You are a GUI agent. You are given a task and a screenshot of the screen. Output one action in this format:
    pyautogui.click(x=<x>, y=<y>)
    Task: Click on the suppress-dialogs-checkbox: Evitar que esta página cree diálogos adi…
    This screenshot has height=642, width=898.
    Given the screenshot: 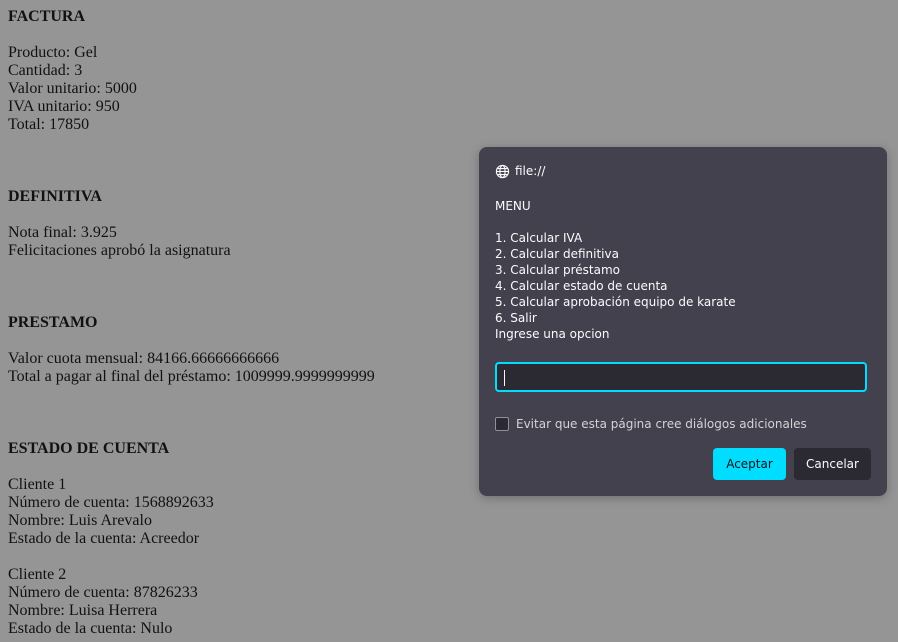 What is the action you would take?
    pyautogui.click(x=651, y=424)
    